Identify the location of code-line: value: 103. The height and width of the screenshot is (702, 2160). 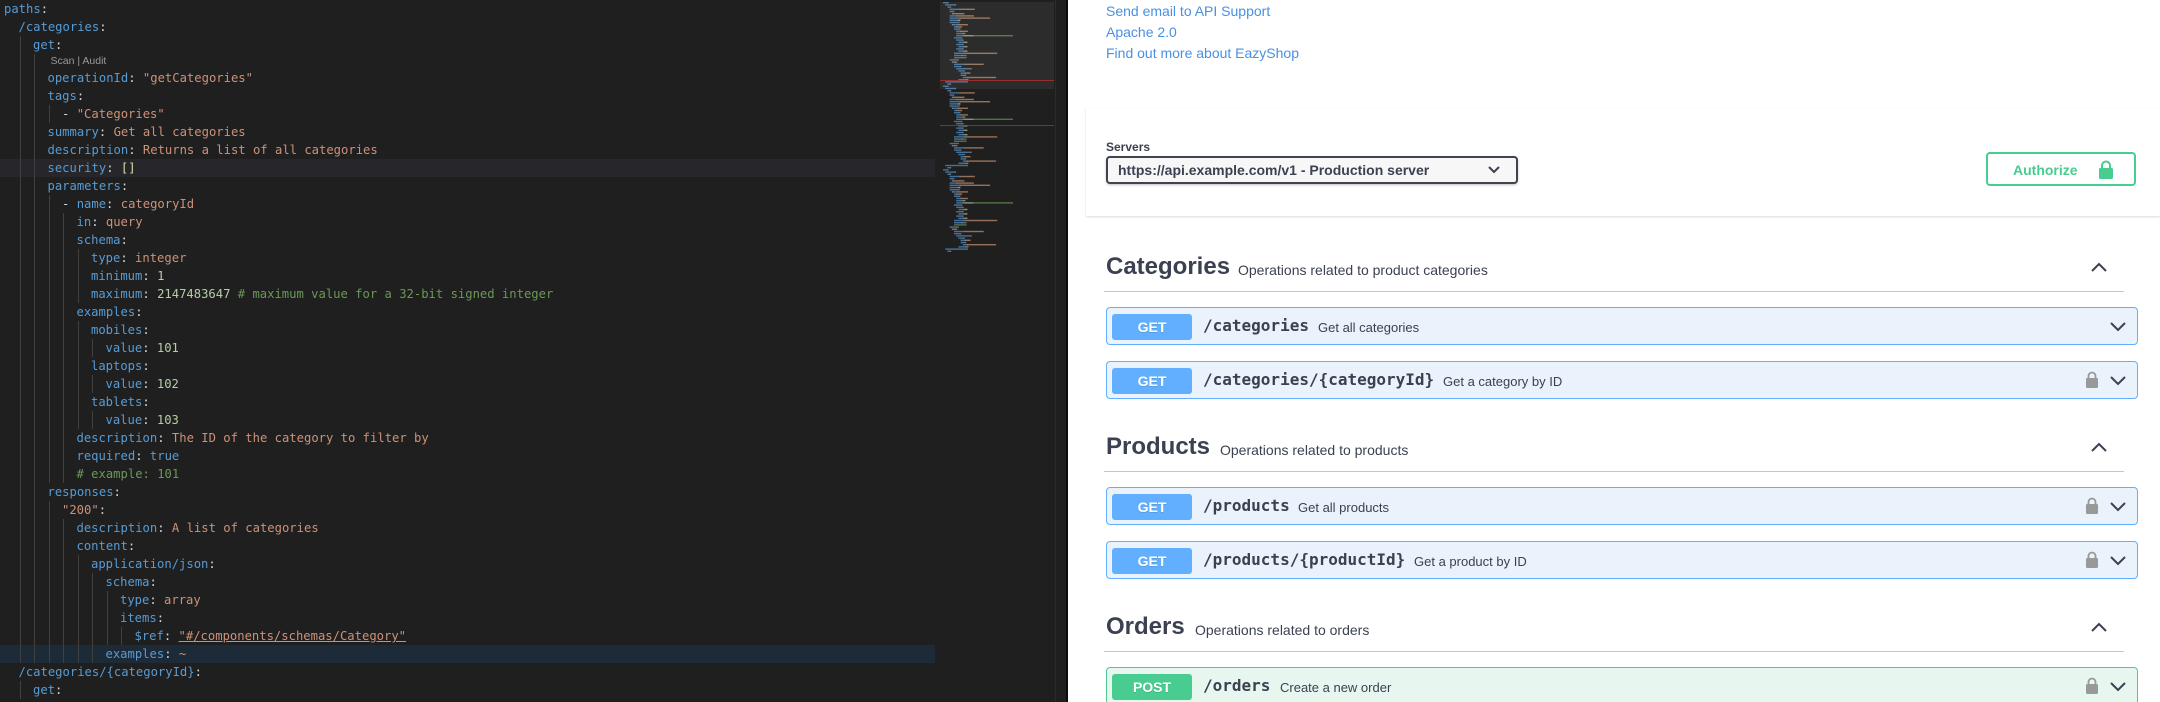
(467, 420).